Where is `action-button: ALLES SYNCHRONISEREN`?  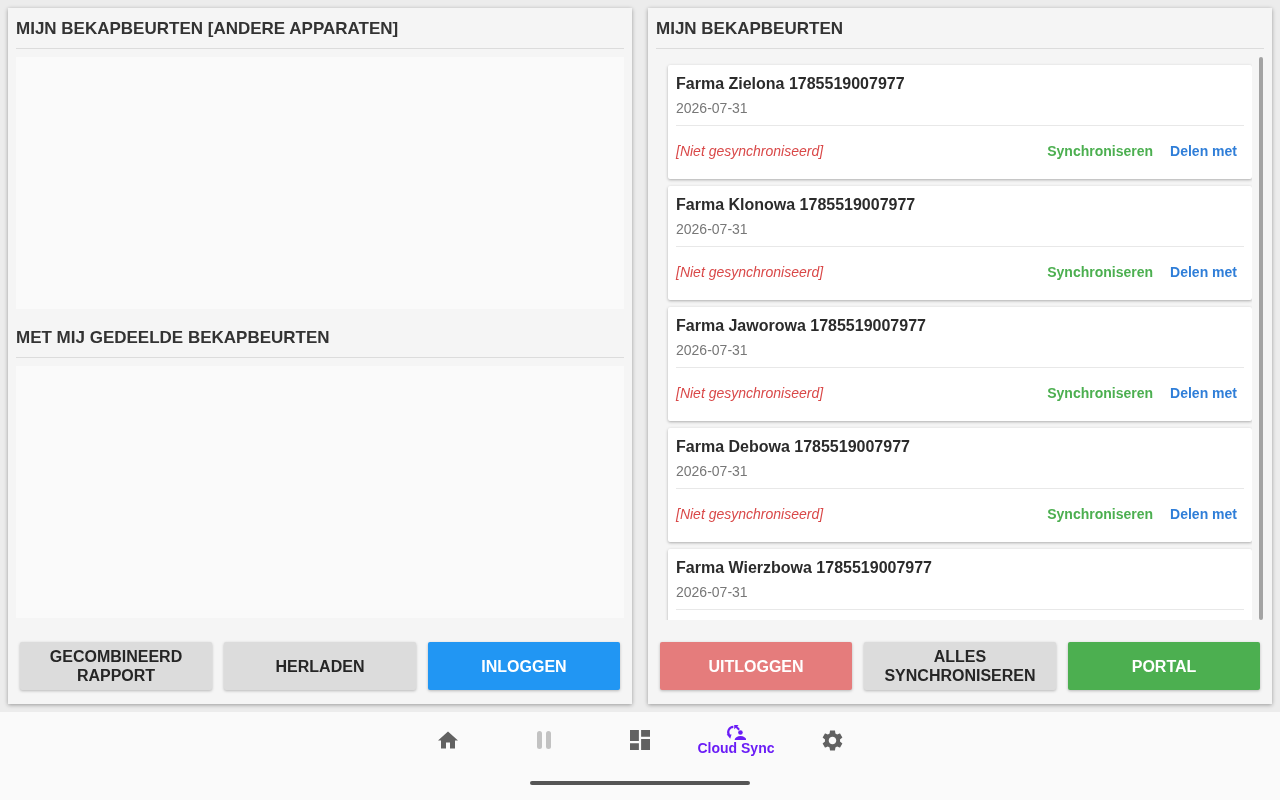 action-button: ALLES SYNCHRONISEREN is located at coordinates (960, 666).